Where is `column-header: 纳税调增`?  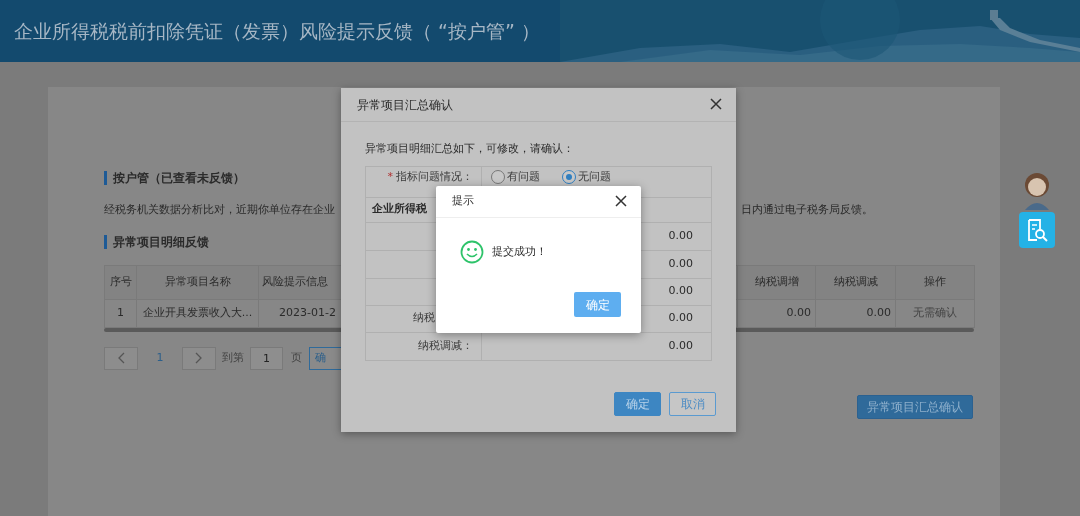
column-header: 纳税调增 is located at coordinates (776, 282).